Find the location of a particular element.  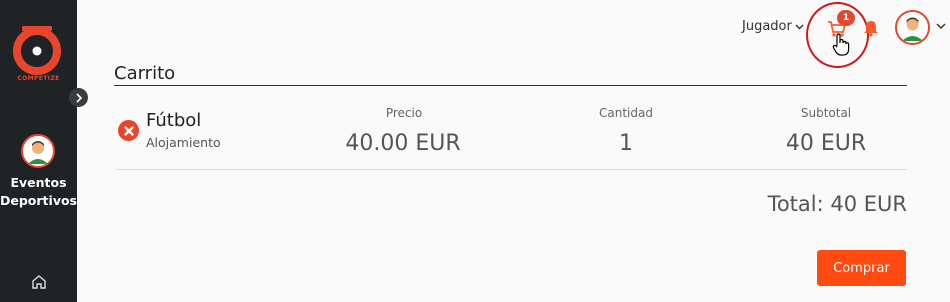

cart-total: Total: 40 EUR is located at coordinates (837, 204).